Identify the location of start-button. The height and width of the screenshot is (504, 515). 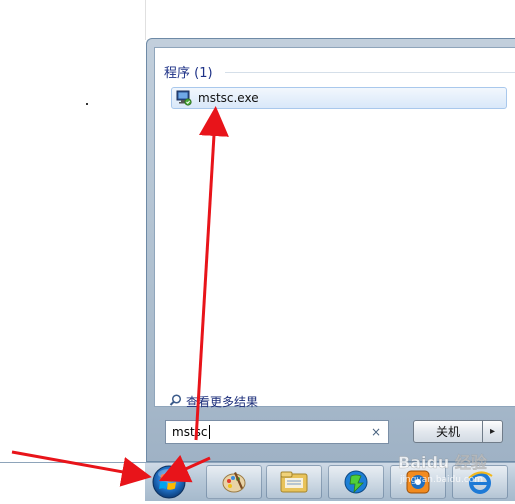
(169, 482).